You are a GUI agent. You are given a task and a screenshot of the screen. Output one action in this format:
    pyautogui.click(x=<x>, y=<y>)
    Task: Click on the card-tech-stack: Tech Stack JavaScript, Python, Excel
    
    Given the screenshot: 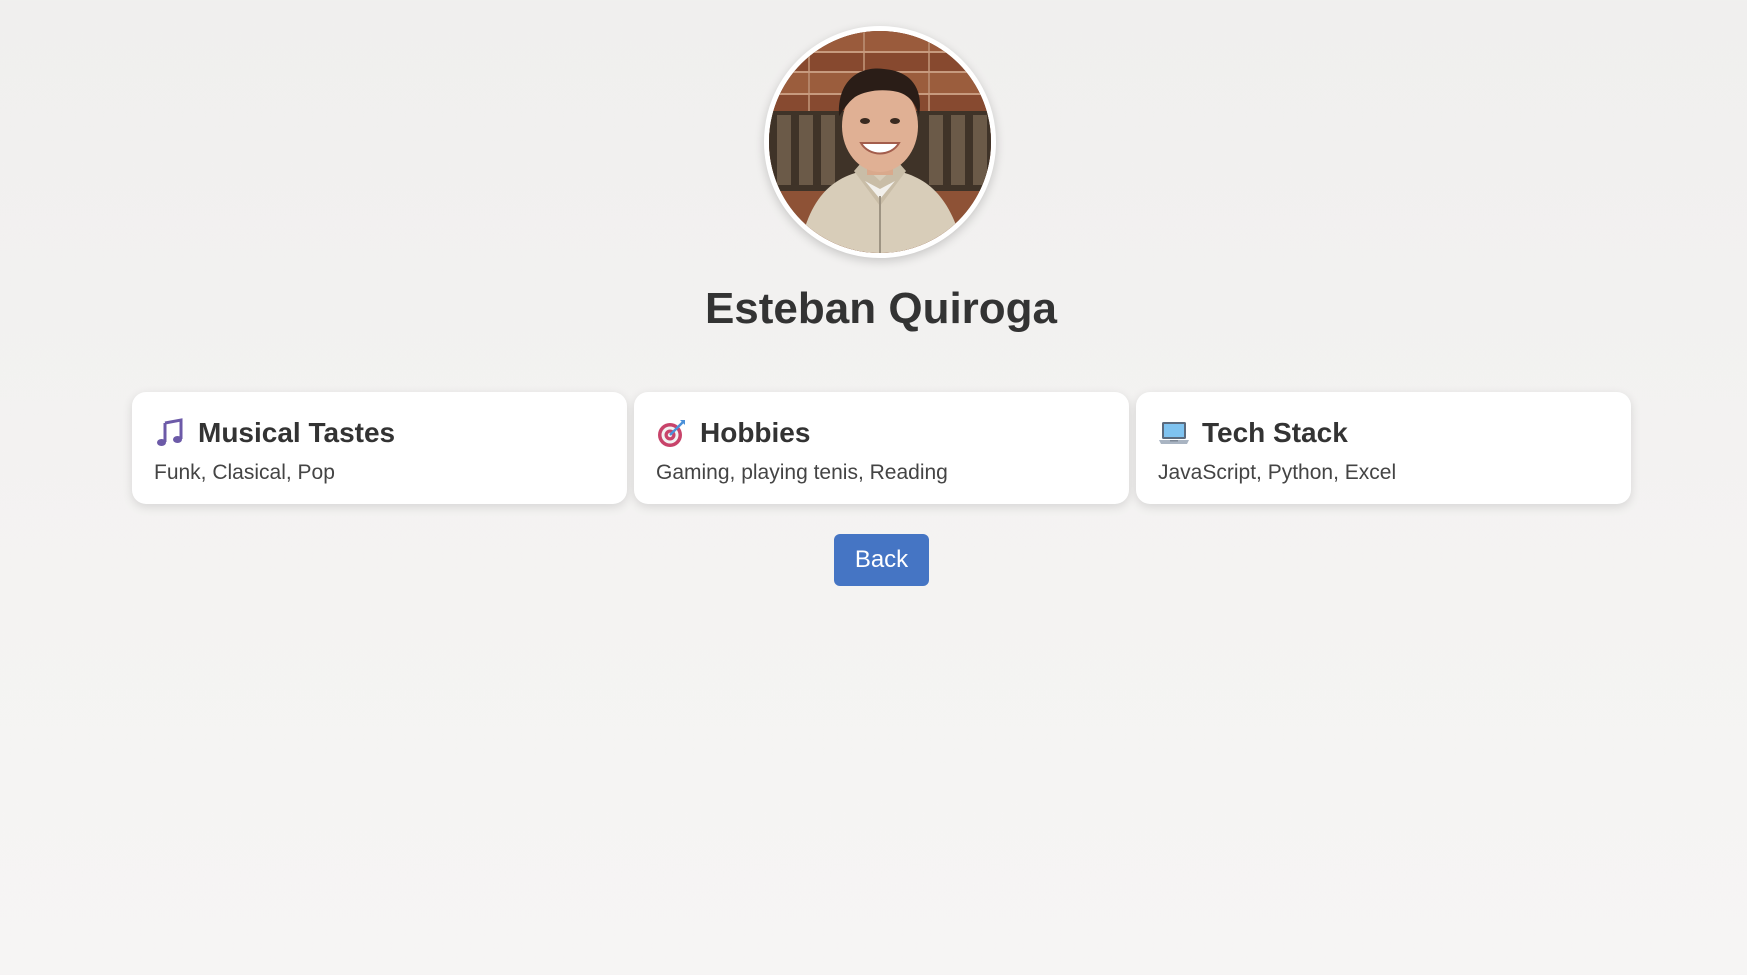 What is the action you would take?
    pyautogui.click(x=1383, y=448)
    